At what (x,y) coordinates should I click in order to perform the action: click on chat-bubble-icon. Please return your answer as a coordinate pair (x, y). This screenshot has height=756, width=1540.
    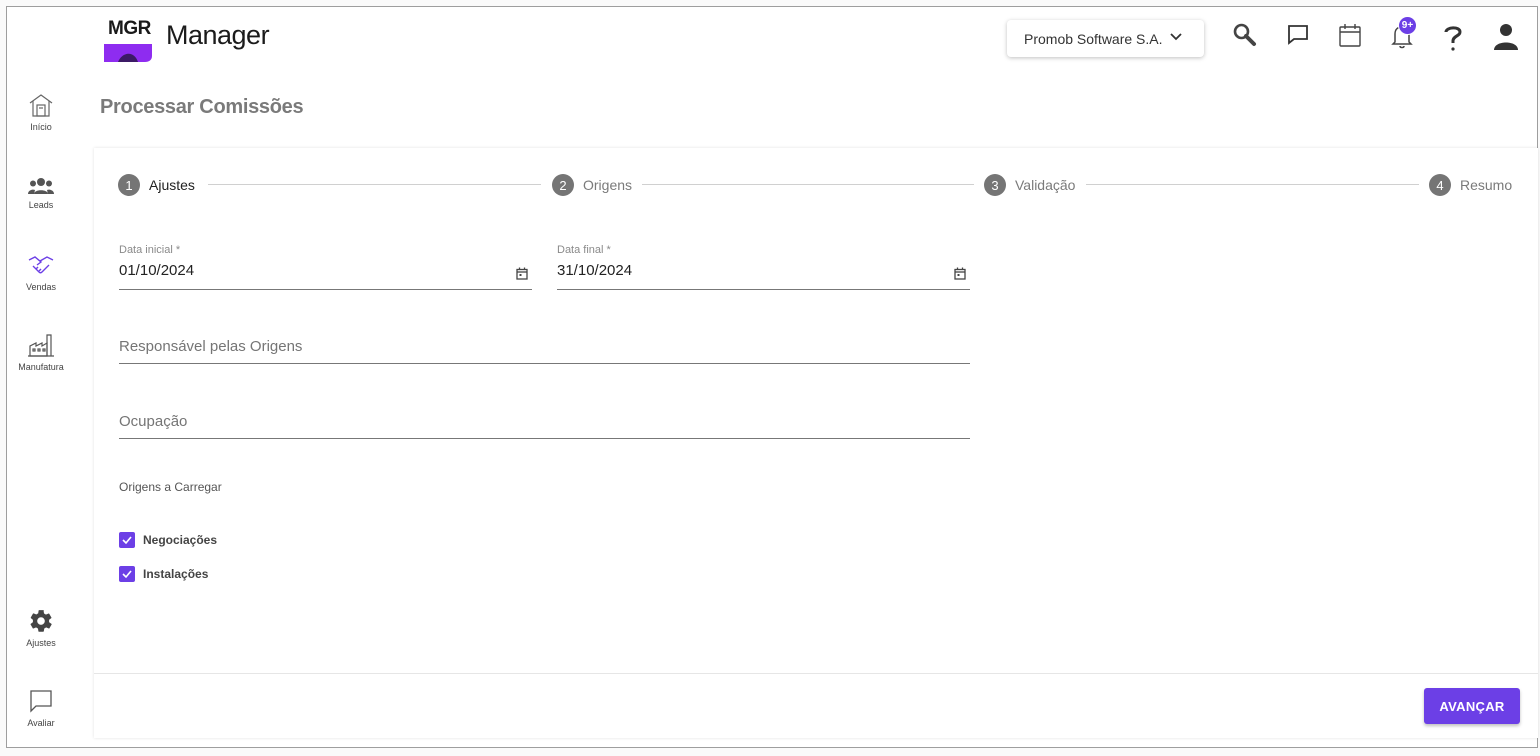
    Looking at the image, I should click on (41, 701).